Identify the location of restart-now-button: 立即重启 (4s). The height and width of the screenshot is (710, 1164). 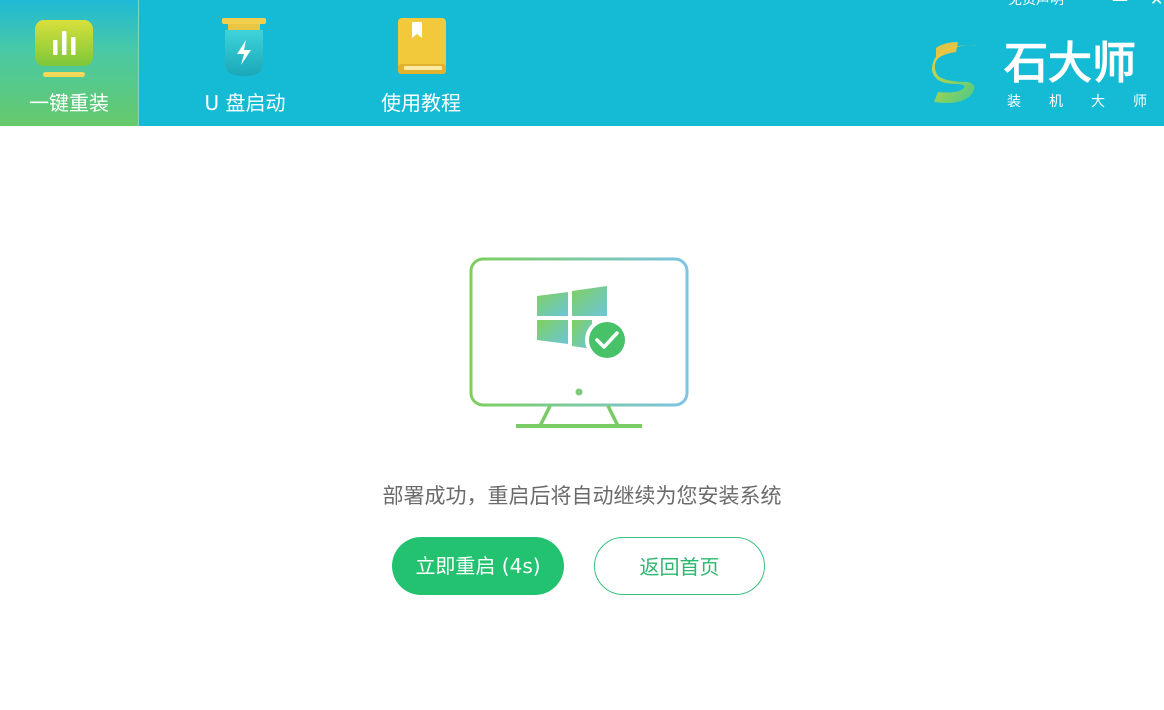
(478, 566).